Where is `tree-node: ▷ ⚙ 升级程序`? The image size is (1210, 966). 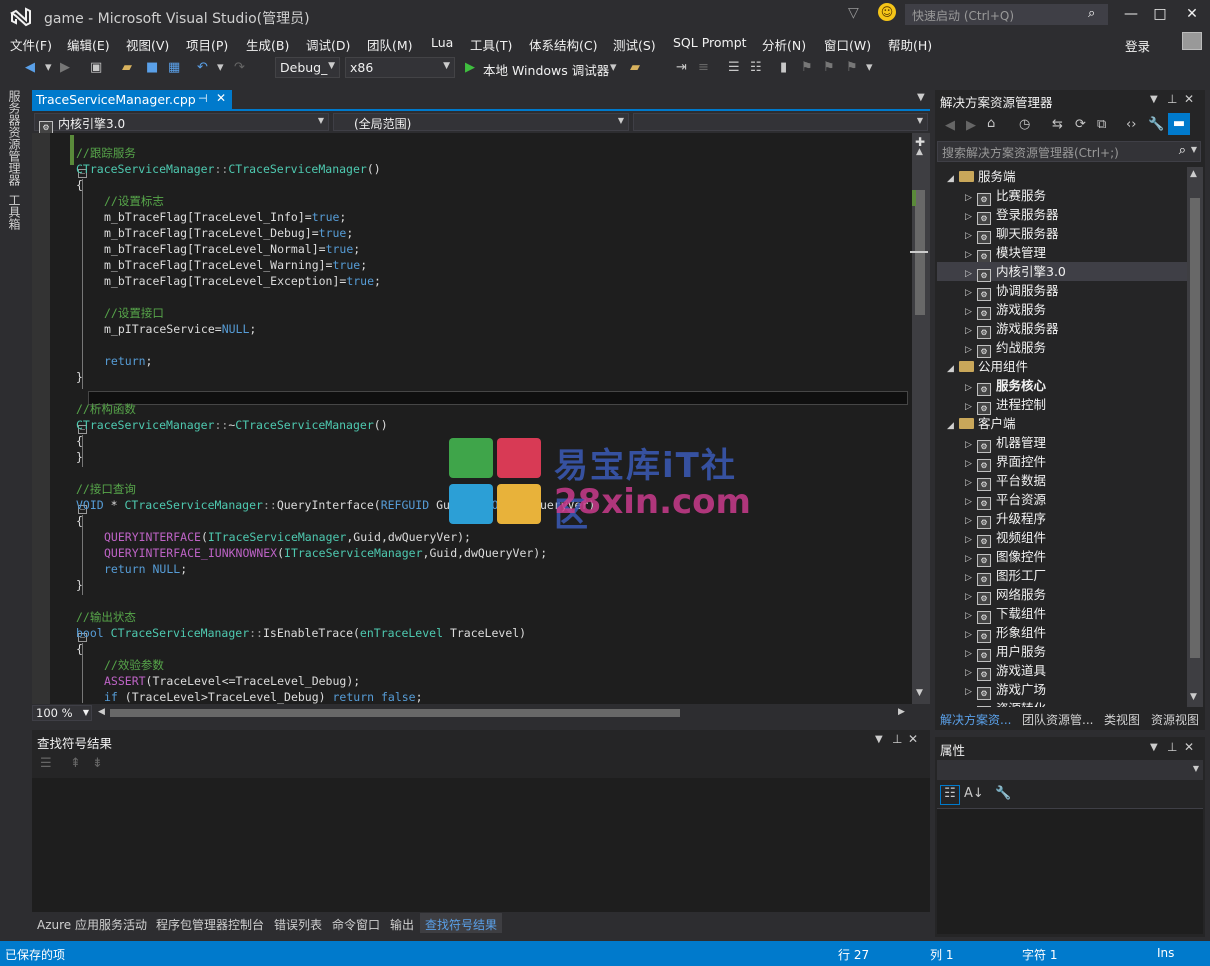 tree-node: ▷ ⚙ 升级程序 is located at coordinates (1062, 519).